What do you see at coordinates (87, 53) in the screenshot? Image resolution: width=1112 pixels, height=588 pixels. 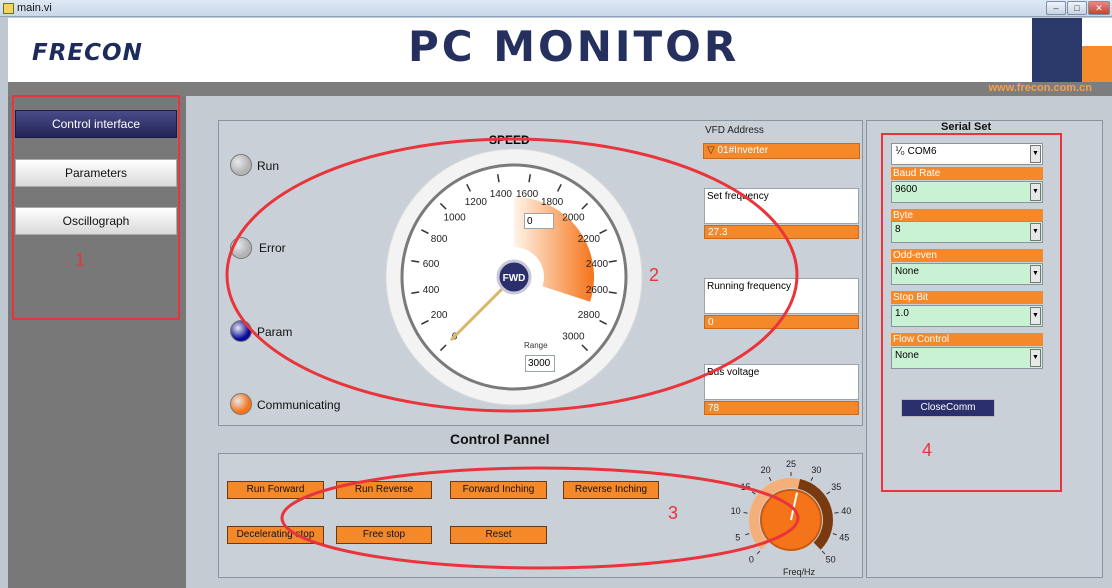 I see `brand-logo: FRECON` at bounding box center [87, 53].